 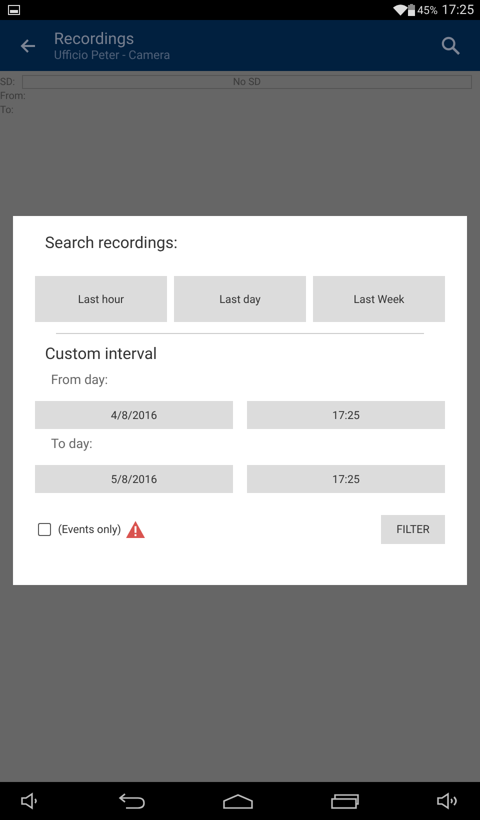 What do you see at coordinates (44, 529) in the screenshot?
I see `checkbox` at bounding box center [44, 529].